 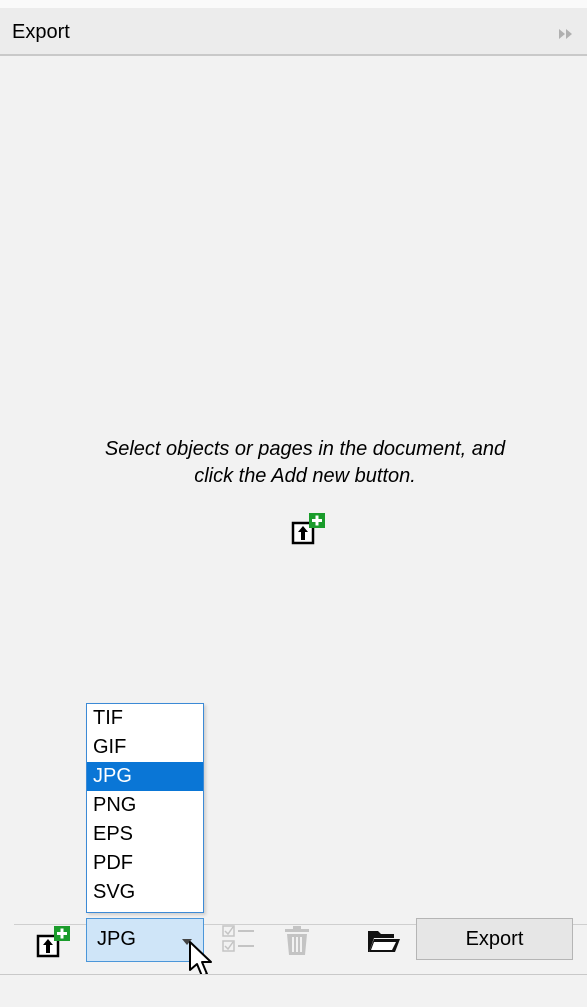 What do you see at coordinates (145, 863) in the screenshot?
I see `format-option-pdf: PDF` at bounding box center [145, 863].